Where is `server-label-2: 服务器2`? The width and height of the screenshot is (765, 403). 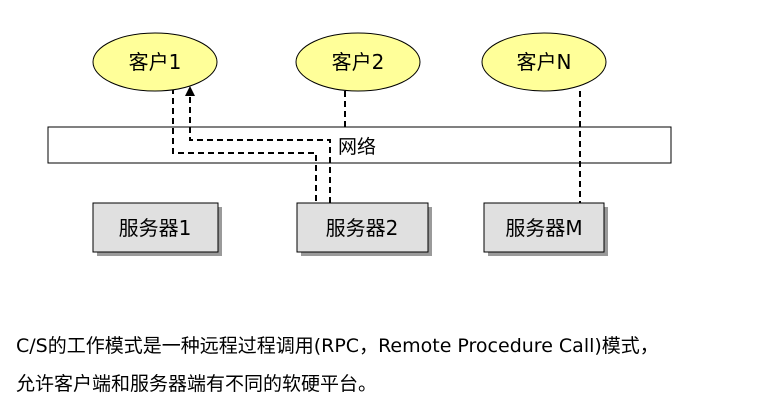 server-label-2: 服务器2 is located at coordinates (362, 228).